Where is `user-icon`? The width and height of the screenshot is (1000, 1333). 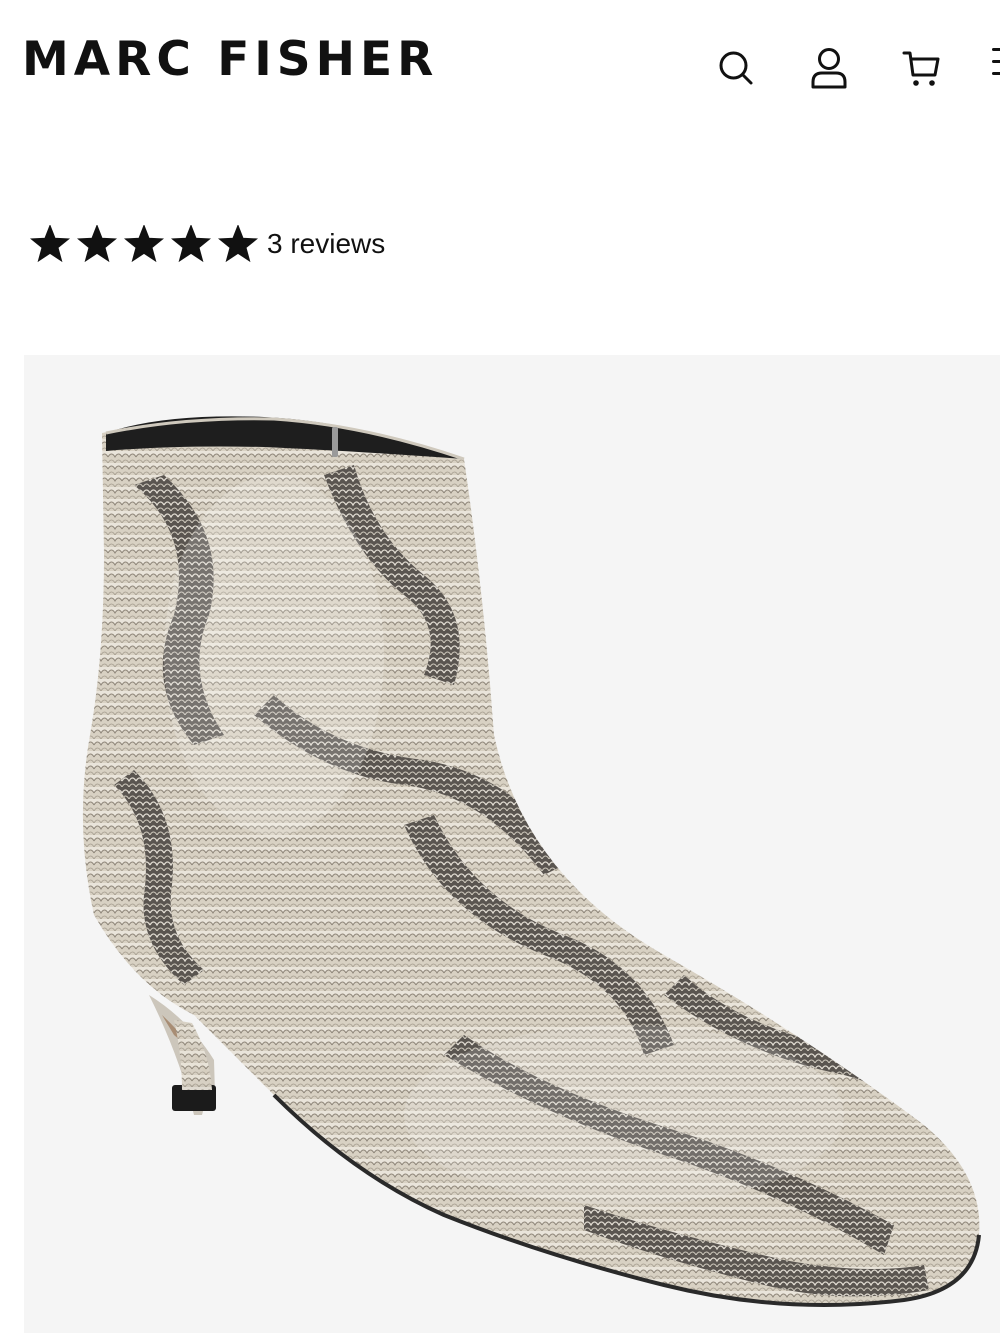
user-icon is located at coordinates (829, 68).